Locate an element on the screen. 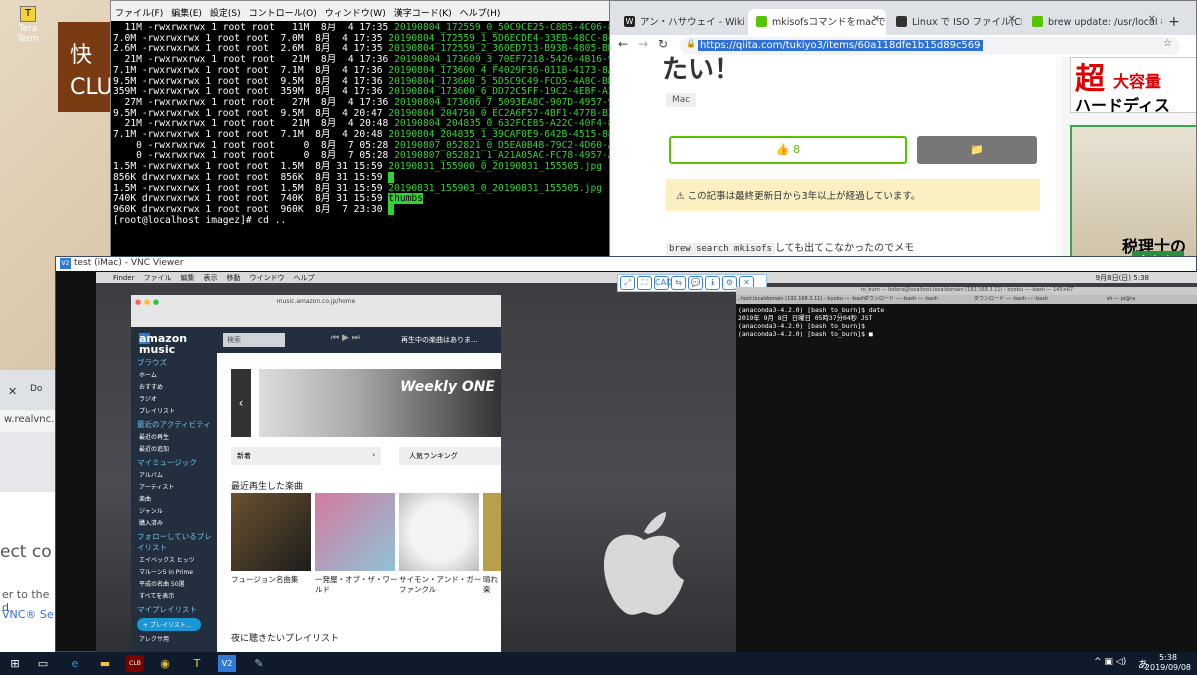 The image size is (1197, 675). vnc-toolbar-button: CAD is located at coordinates (663, 283).